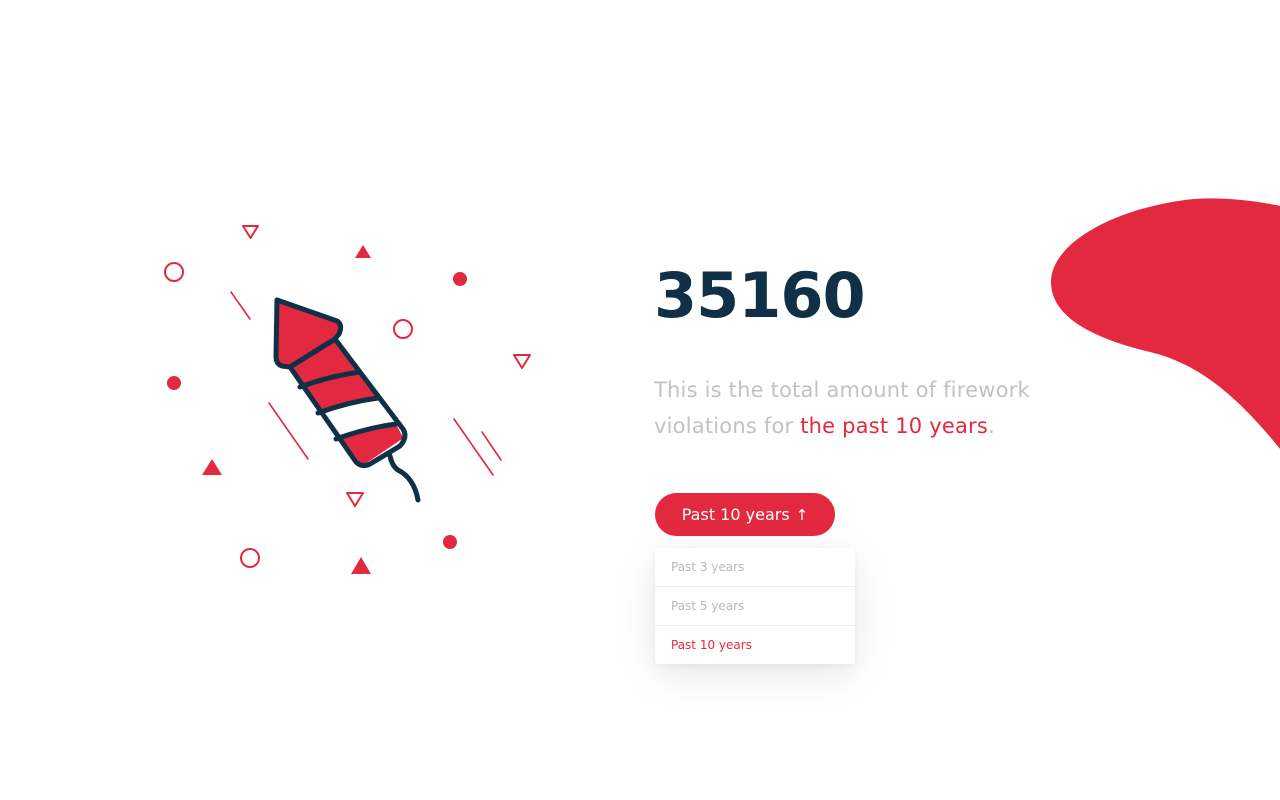 The width and height of the screenshot is (1280, 800). I want to click on dropdown-option-past-5-years: Past 5 years, so click(755, 605).